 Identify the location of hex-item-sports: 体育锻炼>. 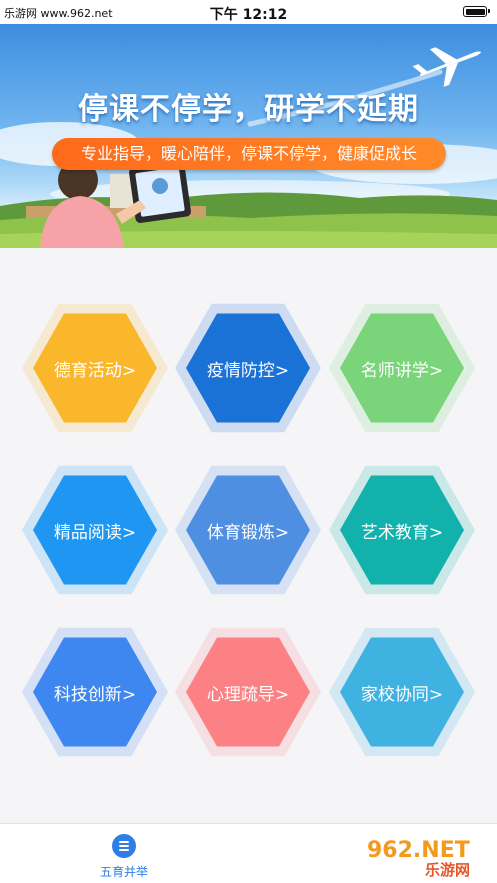
(248, 530).